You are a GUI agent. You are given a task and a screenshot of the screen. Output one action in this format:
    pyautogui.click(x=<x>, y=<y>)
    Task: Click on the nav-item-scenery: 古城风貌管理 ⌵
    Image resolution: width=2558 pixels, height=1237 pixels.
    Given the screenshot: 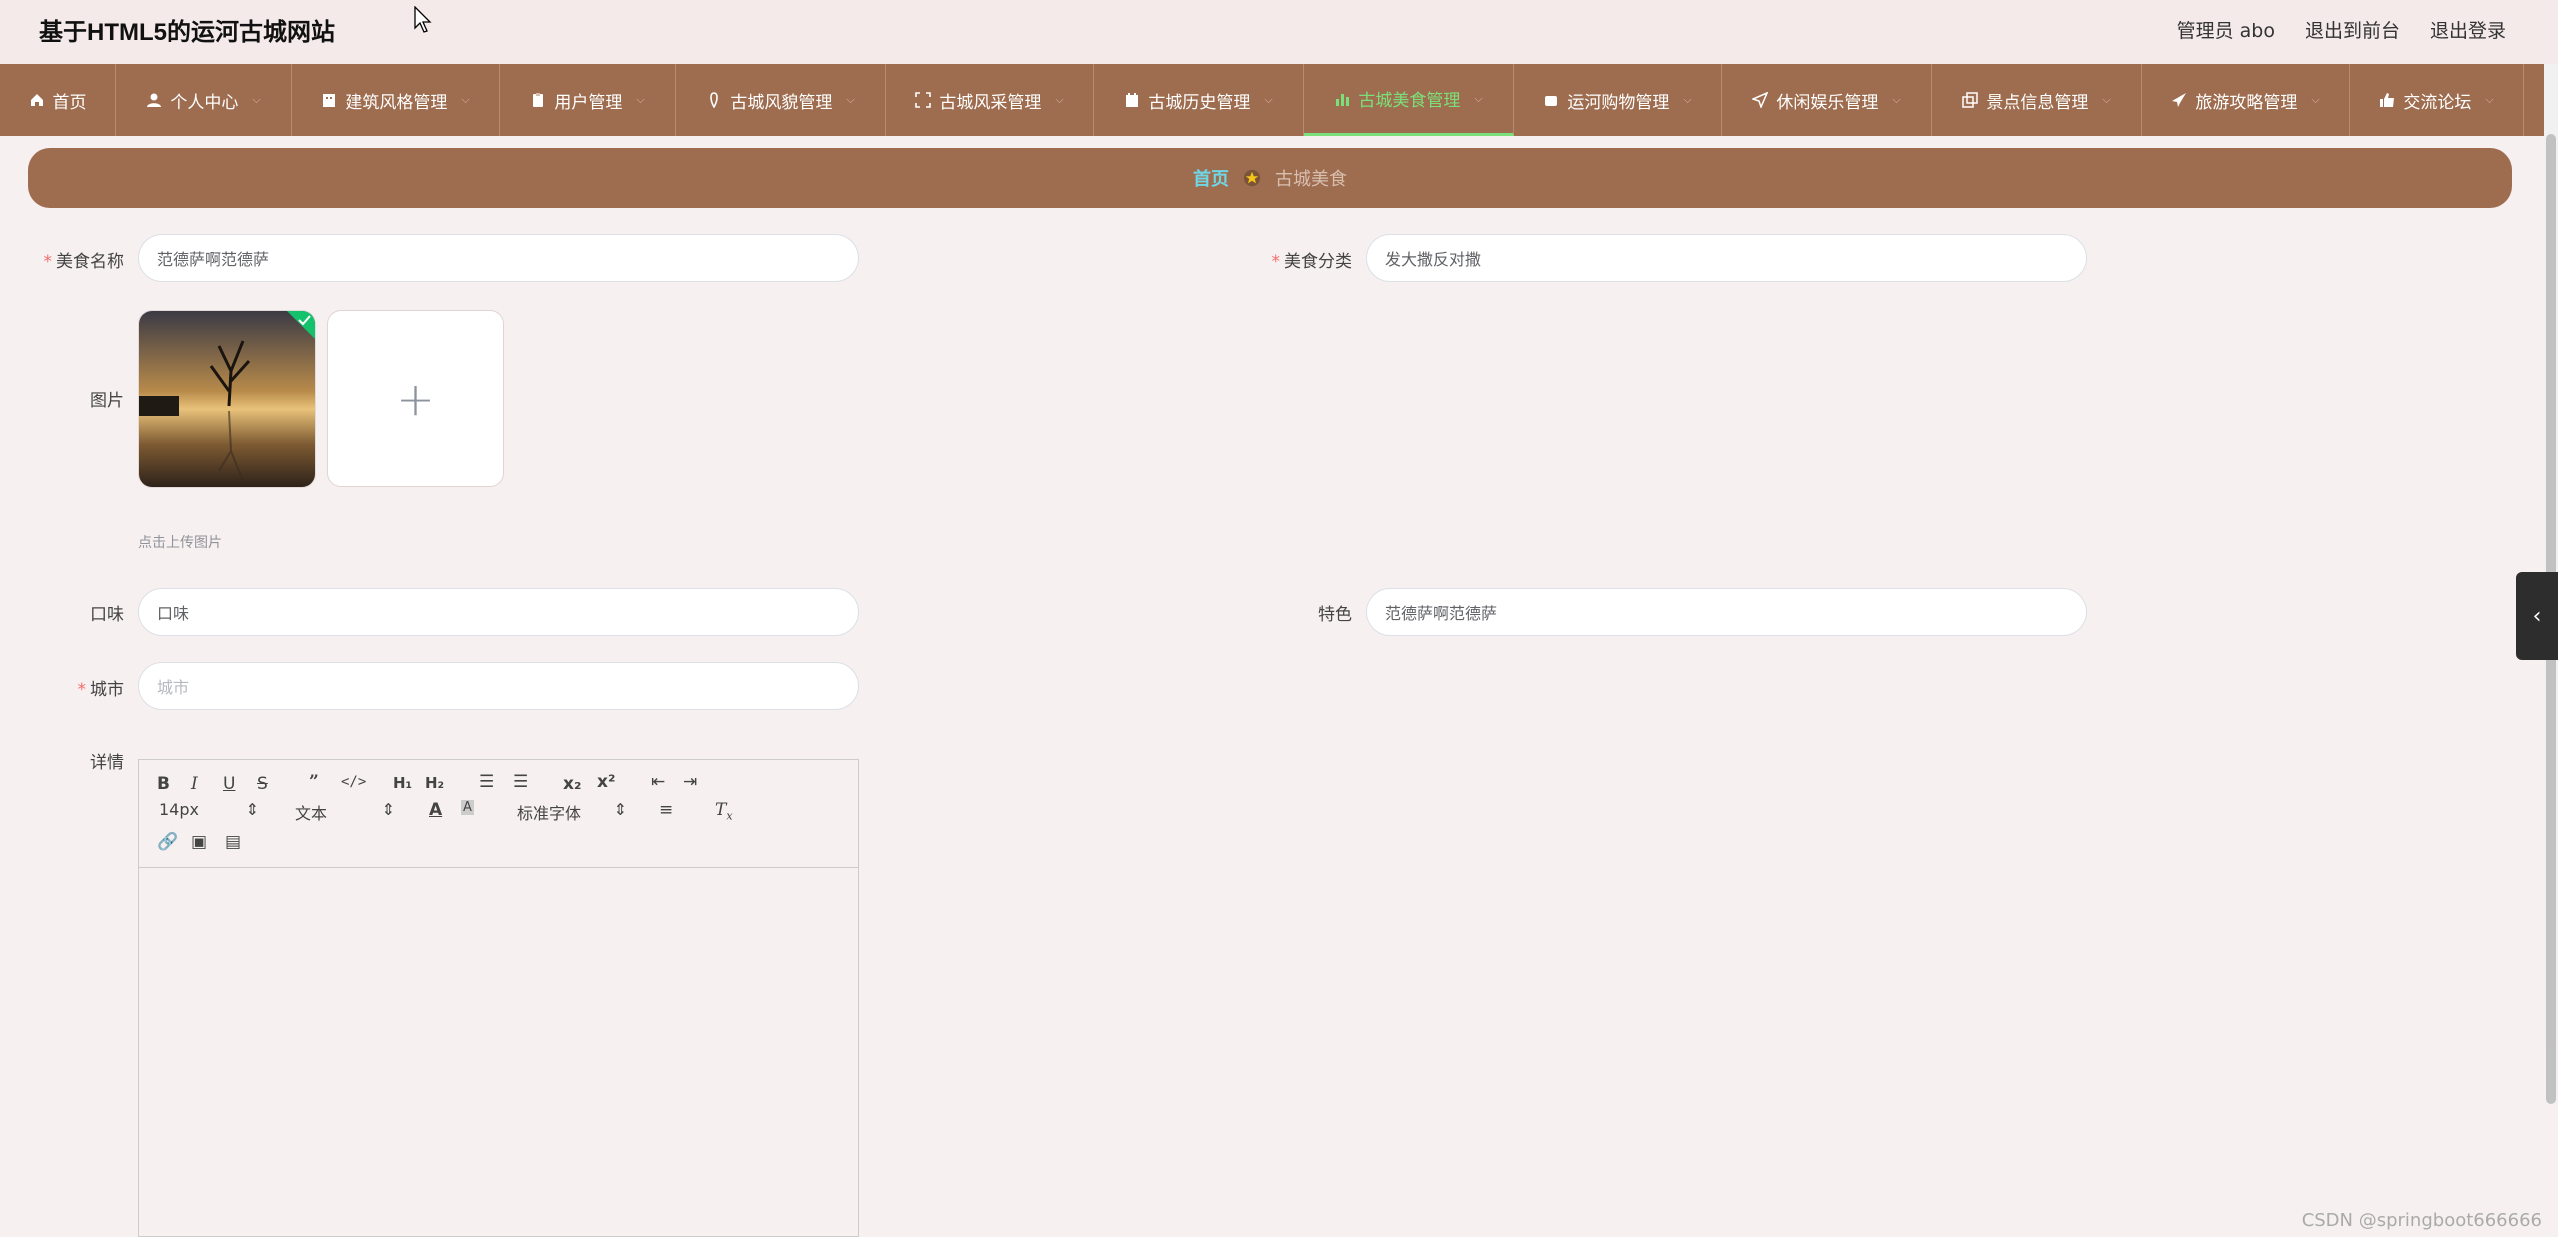 What is the action you would take?
    pyautogui.click(x=781, y=100)
    